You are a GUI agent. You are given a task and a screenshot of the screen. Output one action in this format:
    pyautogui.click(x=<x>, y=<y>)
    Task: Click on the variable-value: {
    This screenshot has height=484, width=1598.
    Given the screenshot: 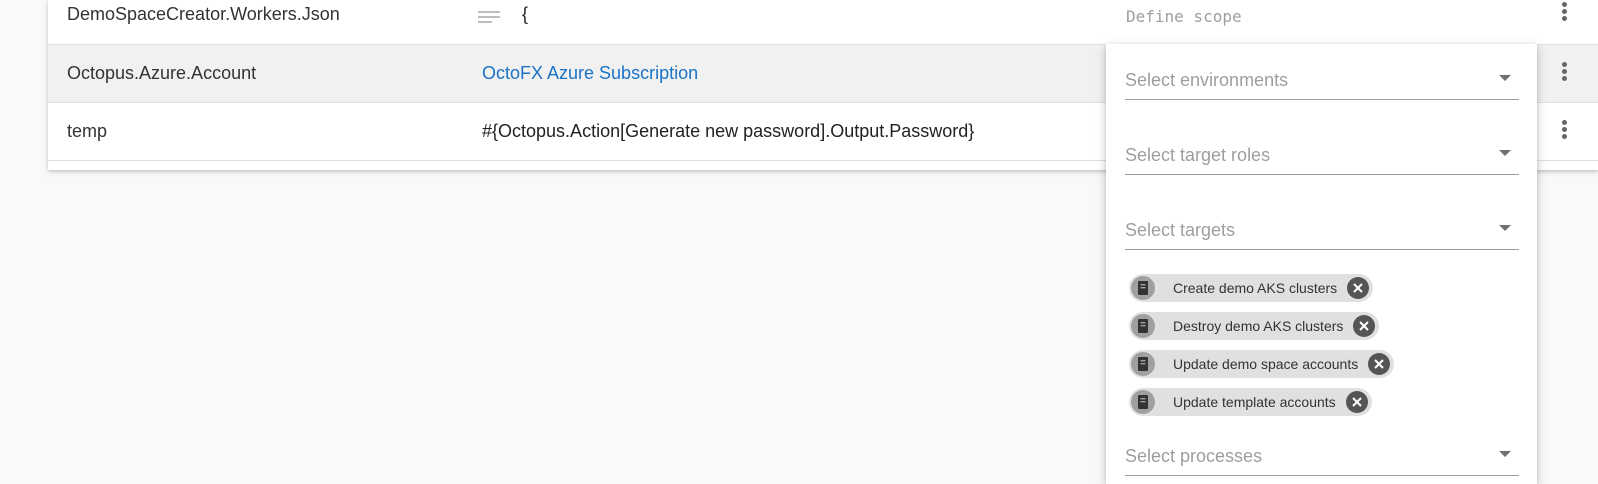 What is the action you would take?
    pyautogui.click(x=525, y=14)
    